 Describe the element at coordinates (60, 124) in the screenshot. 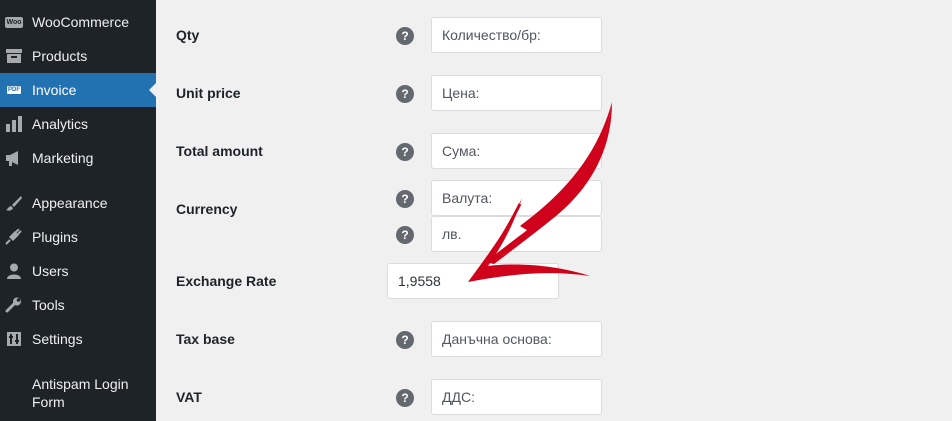

I see `sidebar-item-label: Analytics` at that location.